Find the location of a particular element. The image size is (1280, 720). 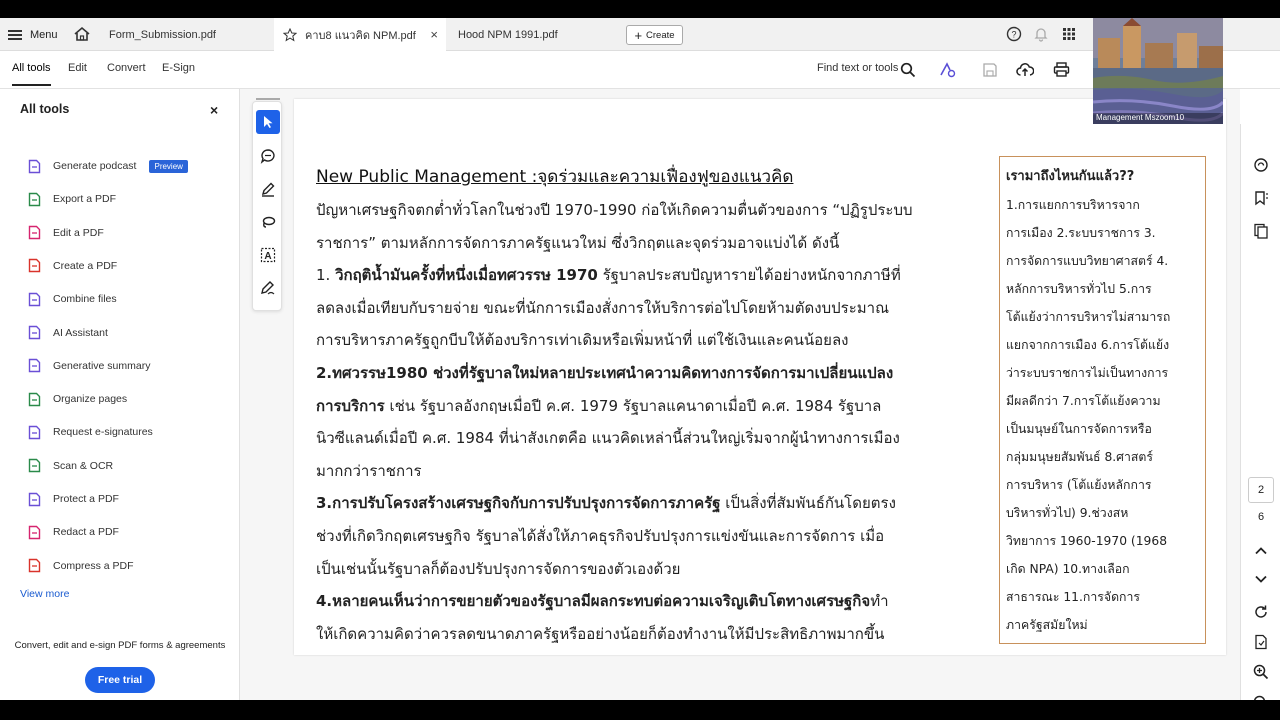

home-icon is located at coordinates (82, 34).